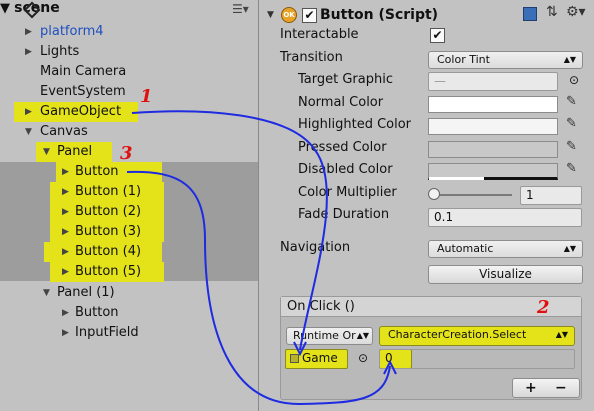 The image size is (594, 411). Describe the element at coordinates (434, 194) in the screenshot. I see `color-multiplier-slider-thumb` at that location.